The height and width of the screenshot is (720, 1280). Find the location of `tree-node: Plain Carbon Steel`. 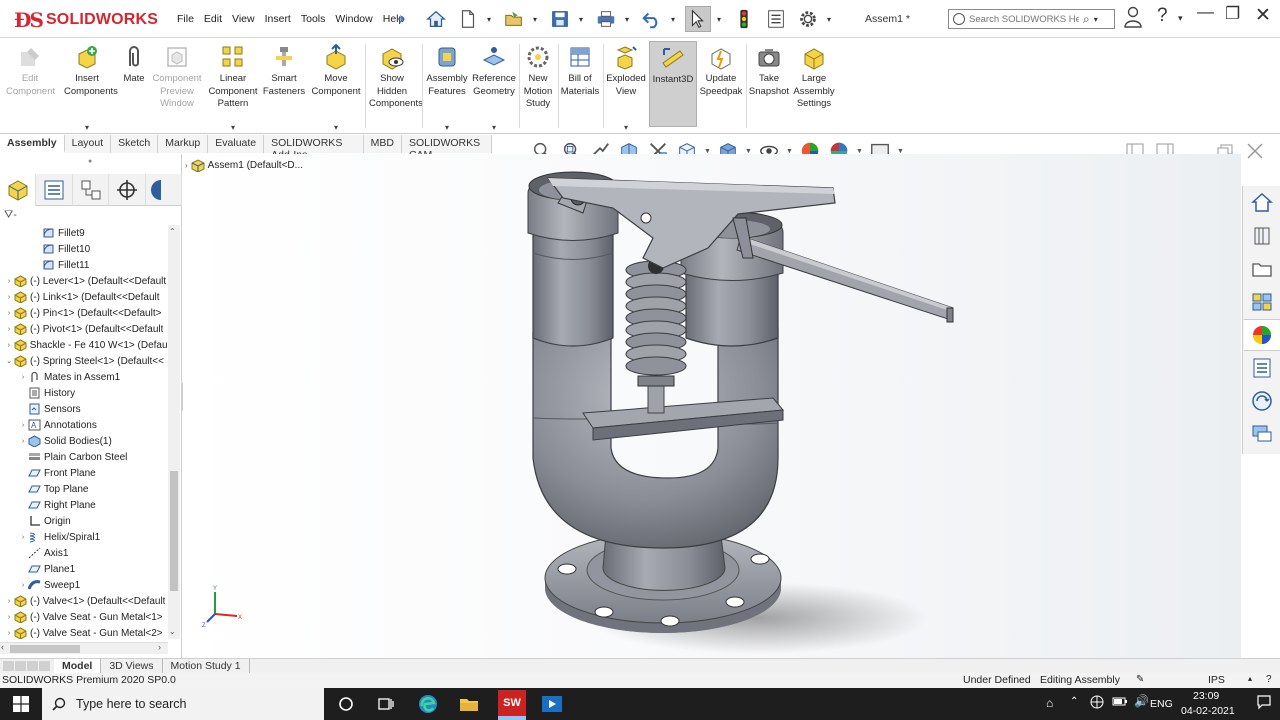

tree-node: Plain Carbon Steel is located at coordinates (84, 457).